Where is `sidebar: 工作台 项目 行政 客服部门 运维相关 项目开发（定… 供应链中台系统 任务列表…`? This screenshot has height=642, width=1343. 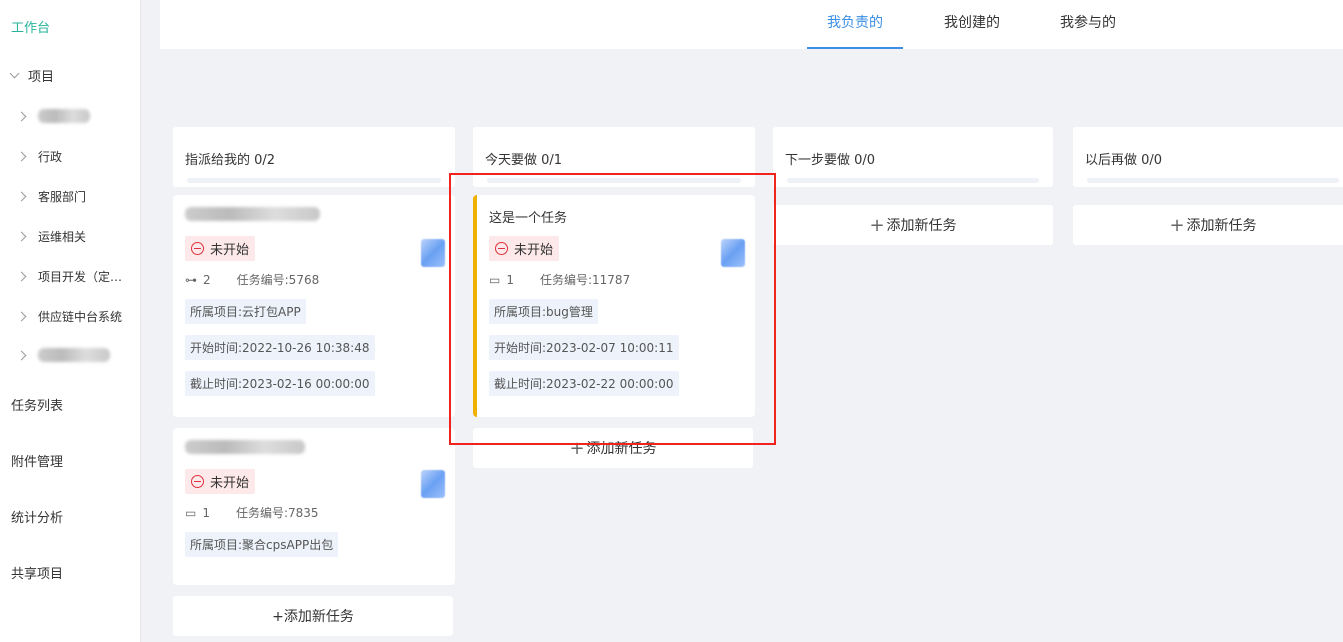 sidebar: 工作台 项目 行政 客服部门 运维相关 项目开发（定… 供应链中台系统 任务列表… is located at coordinates (70, 321).